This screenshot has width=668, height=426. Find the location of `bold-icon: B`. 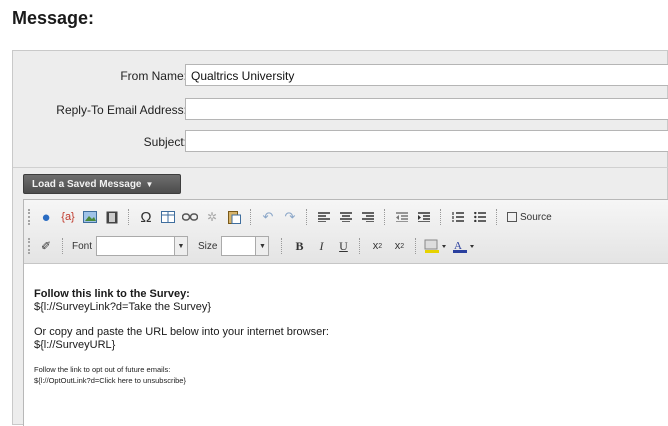

bold-icon: B is located at coordinates (299, 246).